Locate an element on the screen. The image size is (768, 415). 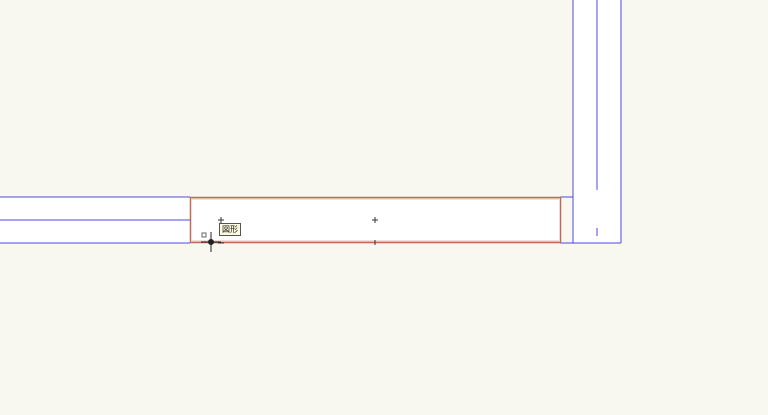
cursor-tooltip-label: 図形 is located at coordinates (230, 229).